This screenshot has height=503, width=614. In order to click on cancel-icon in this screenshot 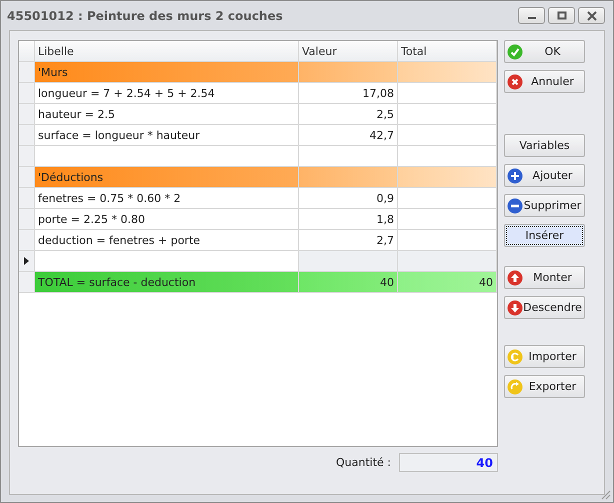, I will do `click(515, 82)`.